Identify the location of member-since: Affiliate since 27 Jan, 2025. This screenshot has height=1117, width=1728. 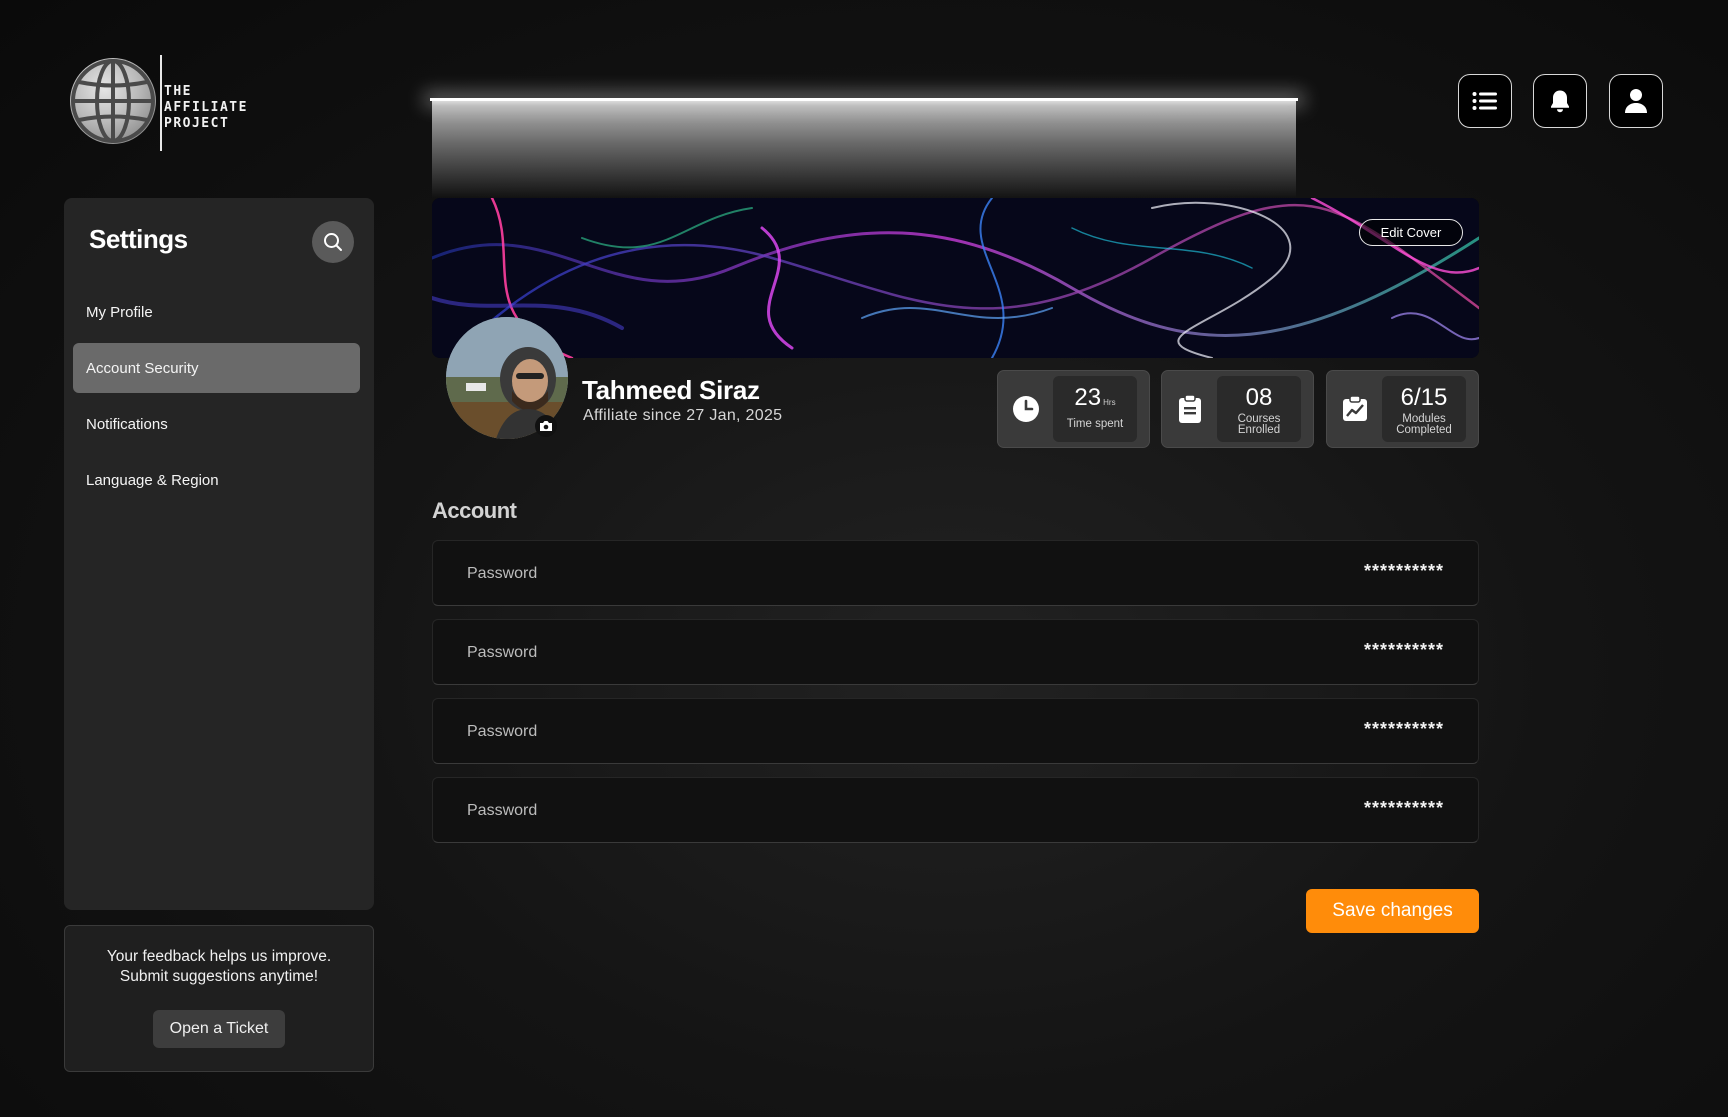
(683, 415).